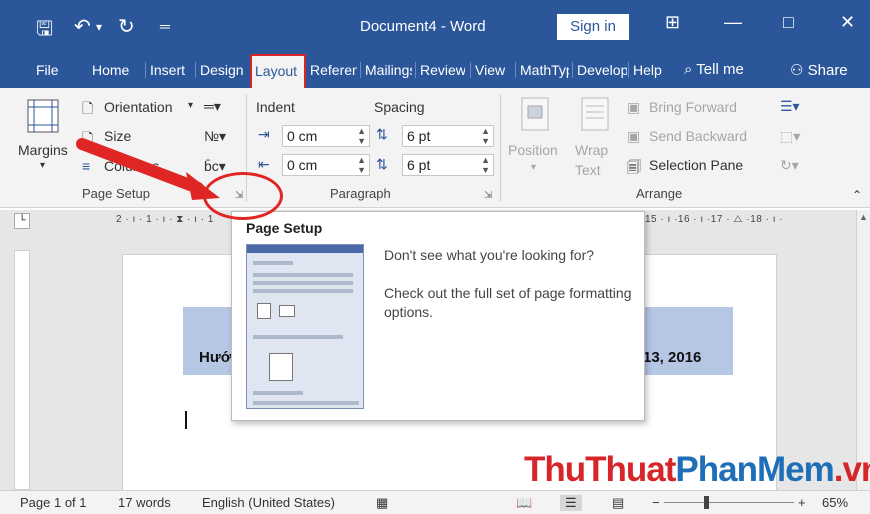 The width and height of the screenshot is (870, 514). Describe the element at coordinates (448, 165) in the screenshot. I see `spacing-after-field: 6 pt ▲ ▼` at that location.